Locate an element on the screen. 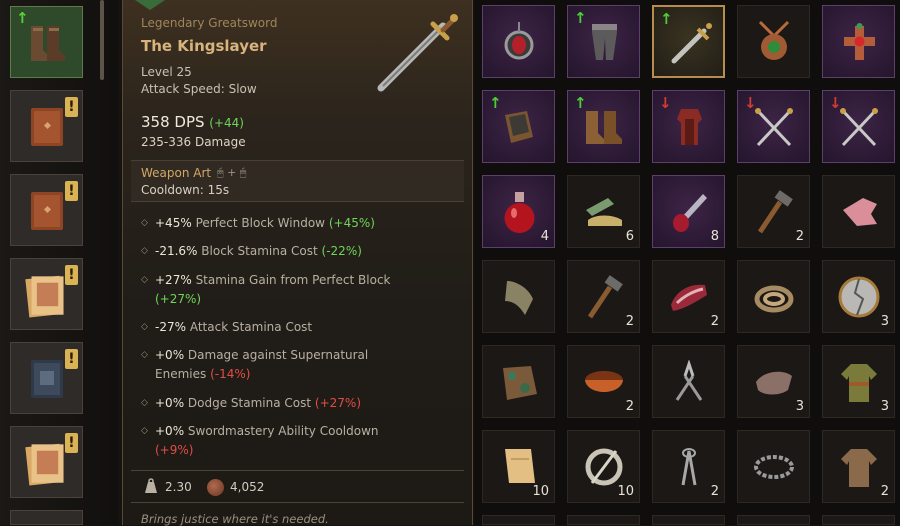  cloth-icon is located at coordinates (519, 298).